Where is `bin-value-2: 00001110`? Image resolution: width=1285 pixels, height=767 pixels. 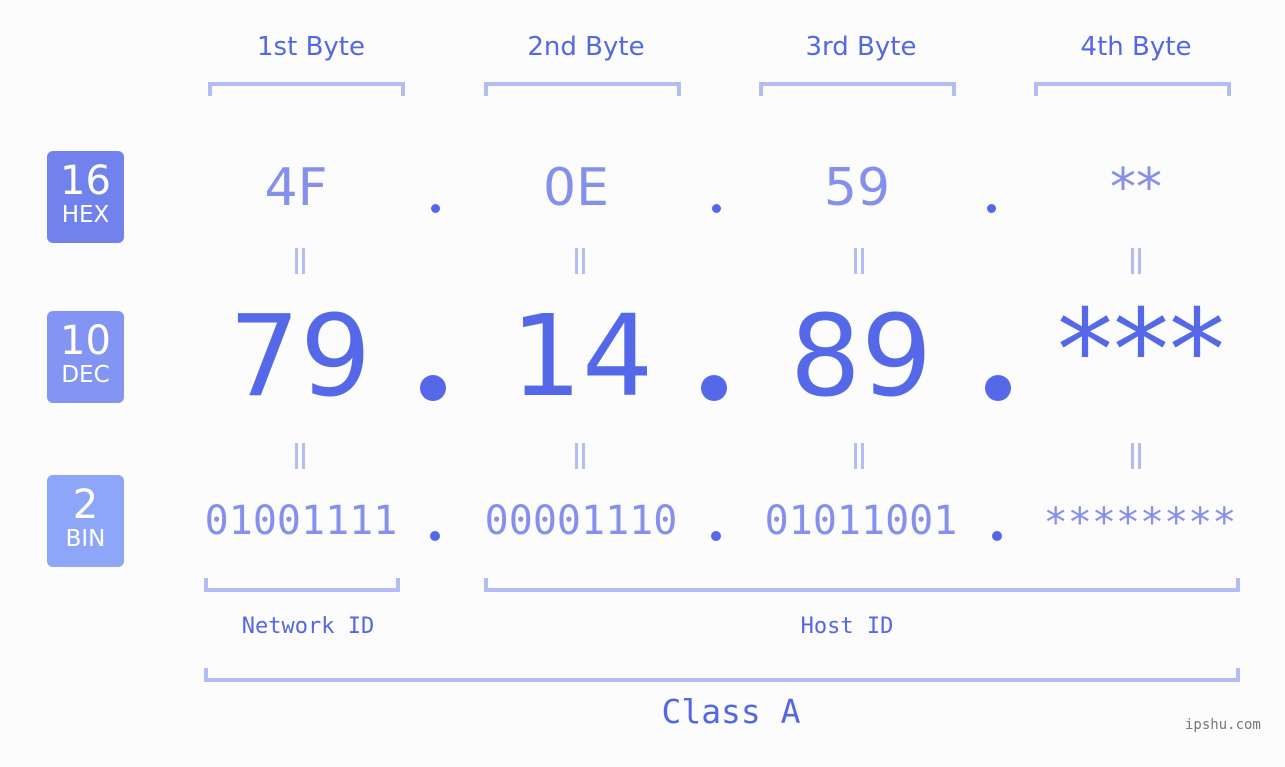 bin-value-2: 00001110 is located at coordinates (581, 521).